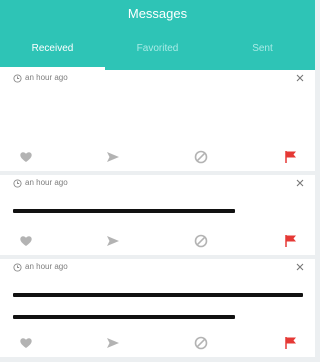 This screenshot has height=362, width=320. What do you see at coordinates (157, 13) in the screenshot?
I see `page-title: Messages` at bounding box center [157, 13].